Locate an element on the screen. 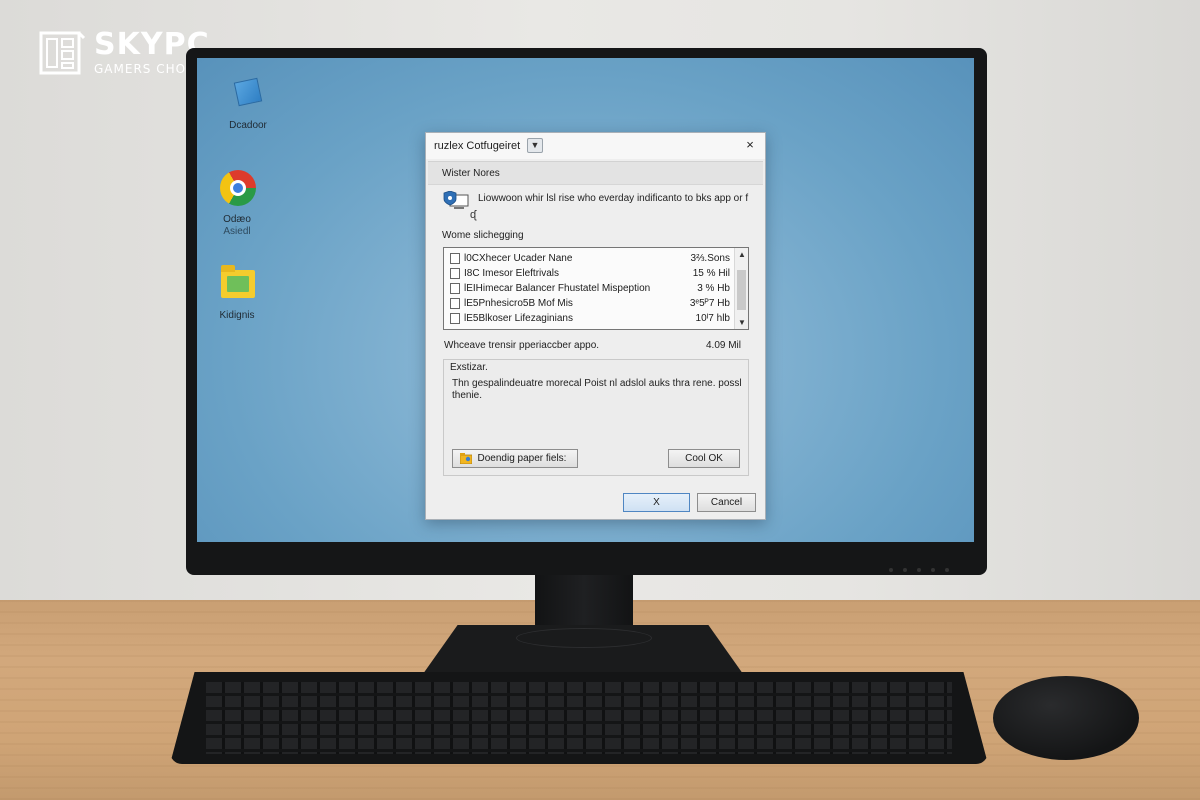 The image size is (1200, 800). list-item-name: lEIHimecar Balancer Fhustatel Mispeption is located at coordinates (557, 288).